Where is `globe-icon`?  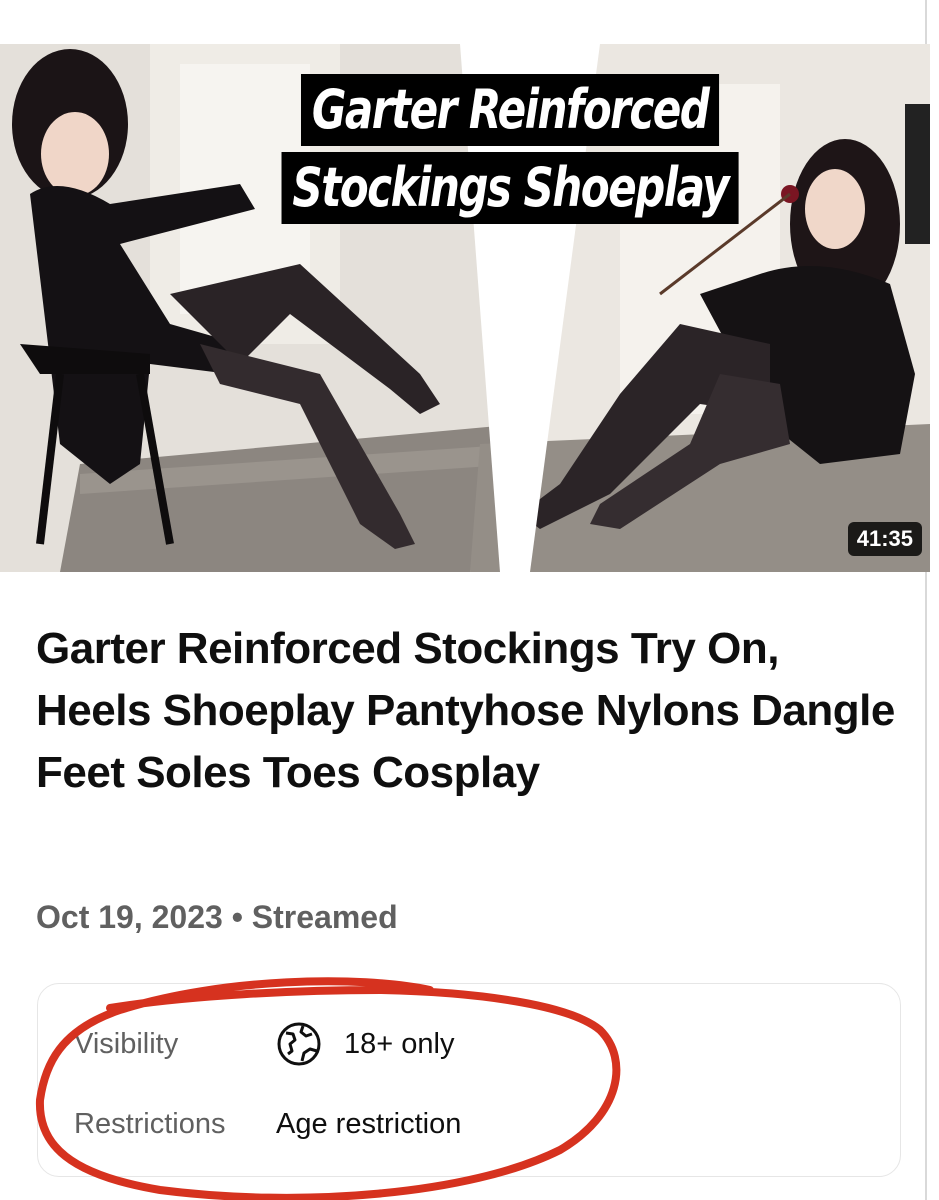 globe-icon is located at coordinates (299, 1044).